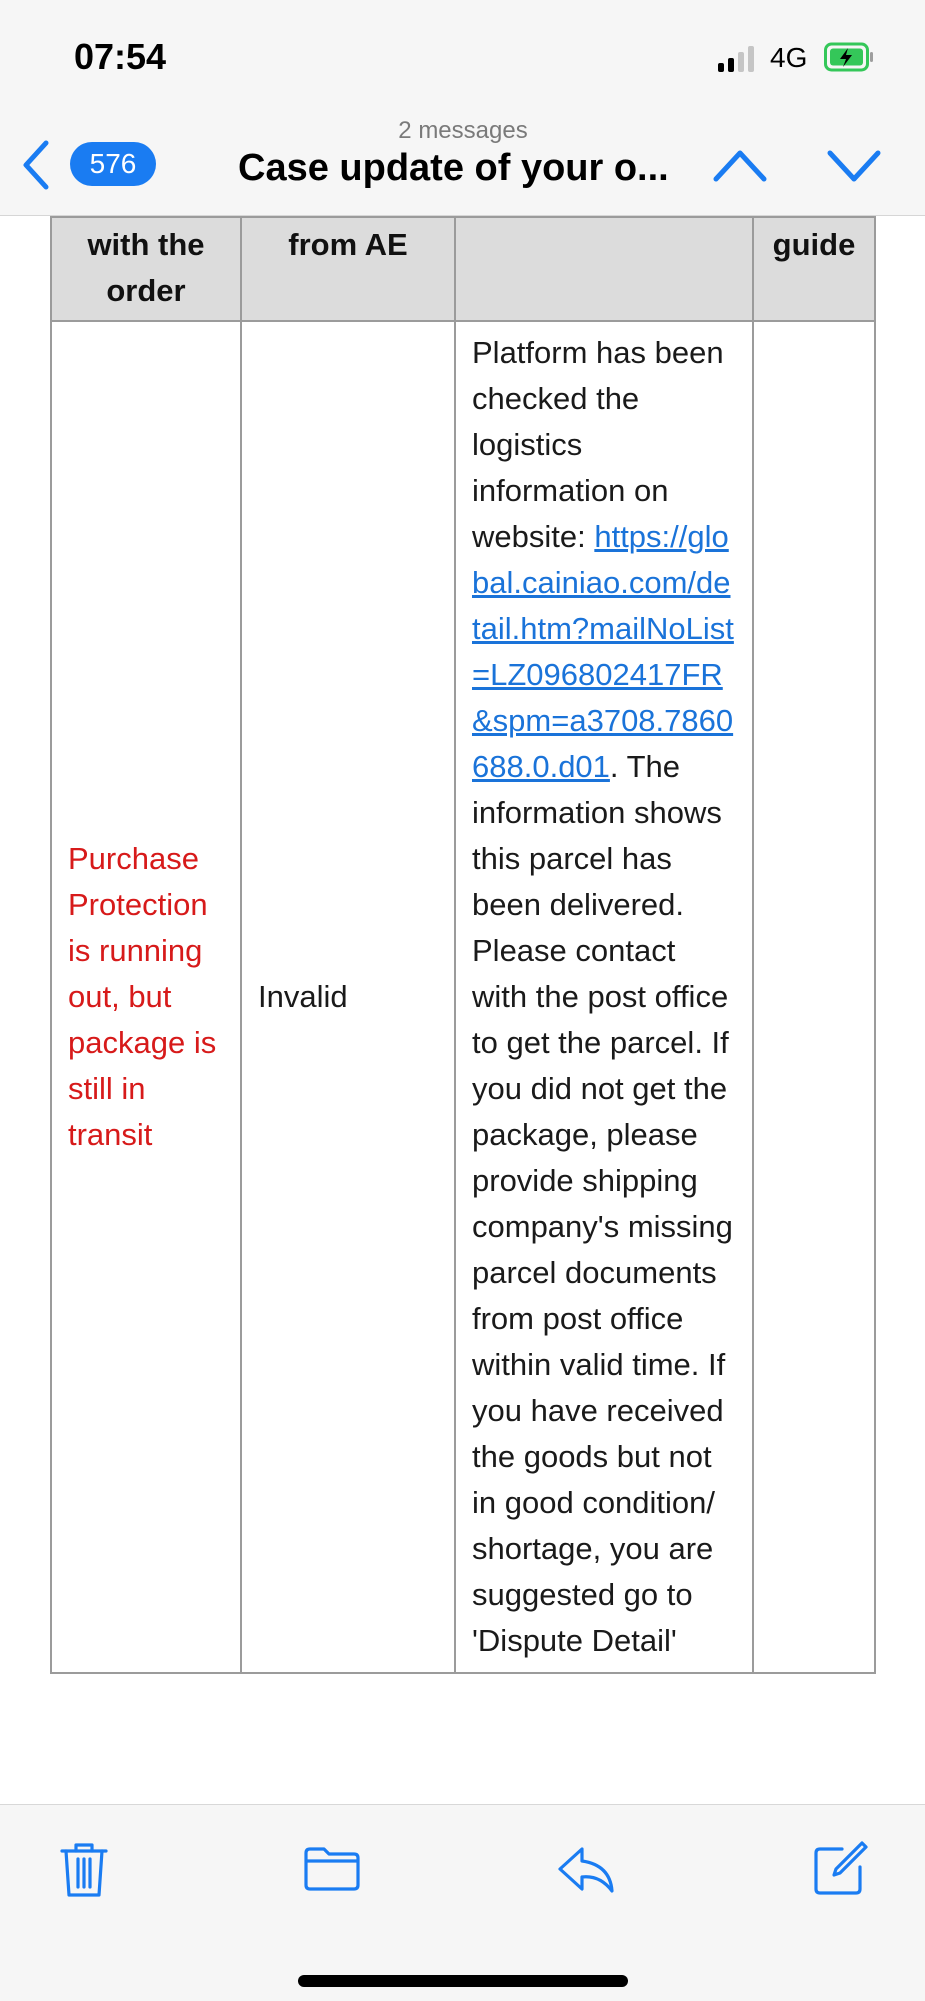  Describe the element at coordinates (113, 164) in the screenshot. I see `unread-count-badge: 576` at that location.